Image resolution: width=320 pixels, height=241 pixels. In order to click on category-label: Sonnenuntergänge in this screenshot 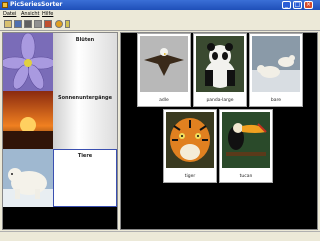, I will do `click(85, 98)`.